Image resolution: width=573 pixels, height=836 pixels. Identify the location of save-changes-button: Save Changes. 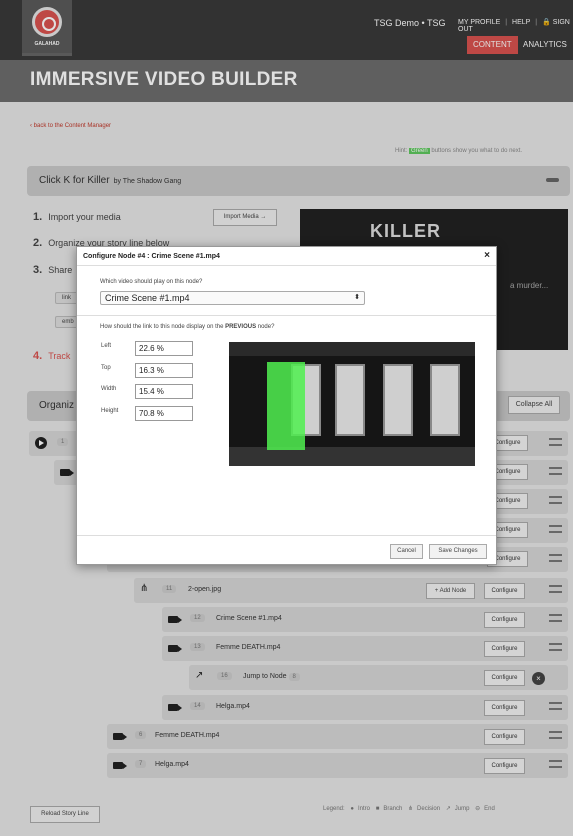
(458, 551).